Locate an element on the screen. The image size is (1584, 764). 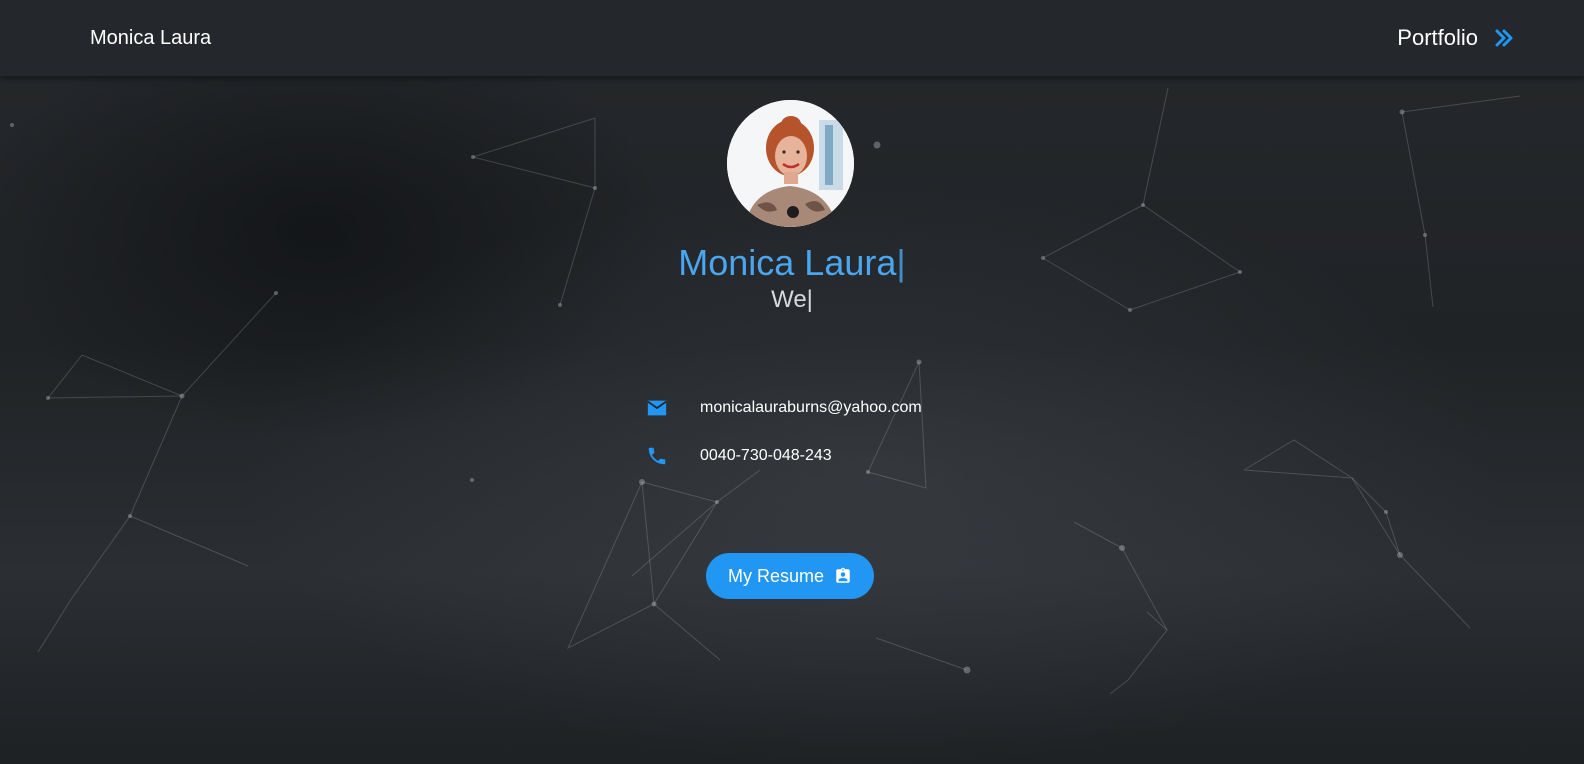
hero-name: Monica Laura| is located at coordinates (792, 263).